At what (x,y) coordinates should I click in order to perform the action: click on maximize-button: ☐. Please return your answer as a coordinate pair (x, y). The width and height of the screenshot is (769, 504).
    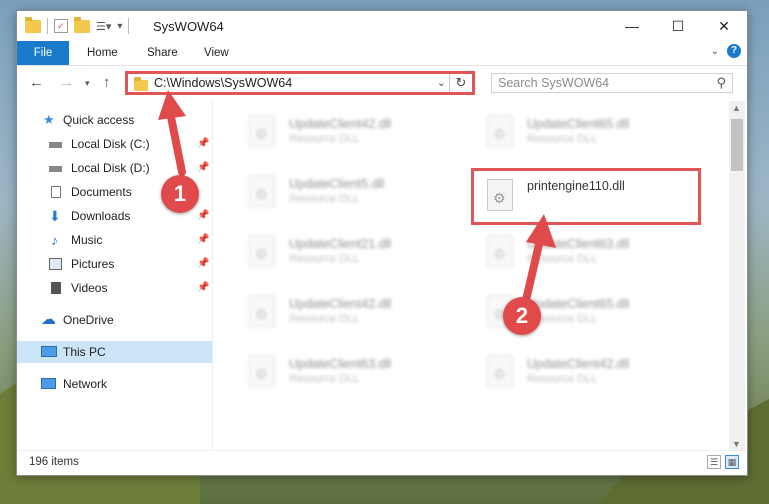
    Looking at the image, I should click on (678, 26).